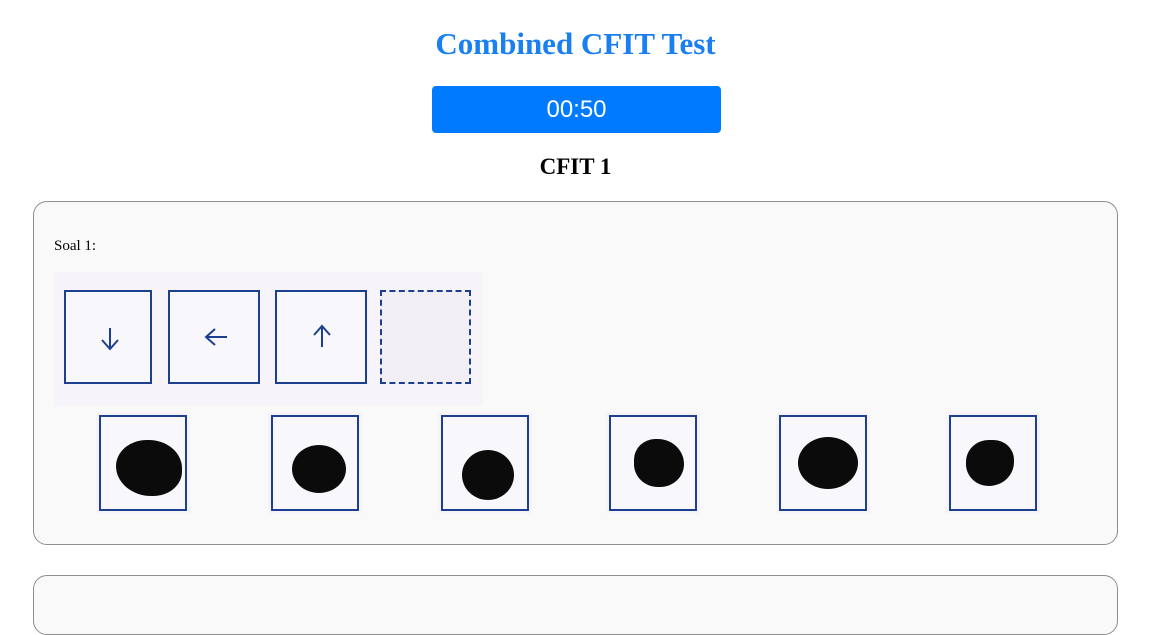  I want to click on question-label: Soal 1:, so click(75, 246).